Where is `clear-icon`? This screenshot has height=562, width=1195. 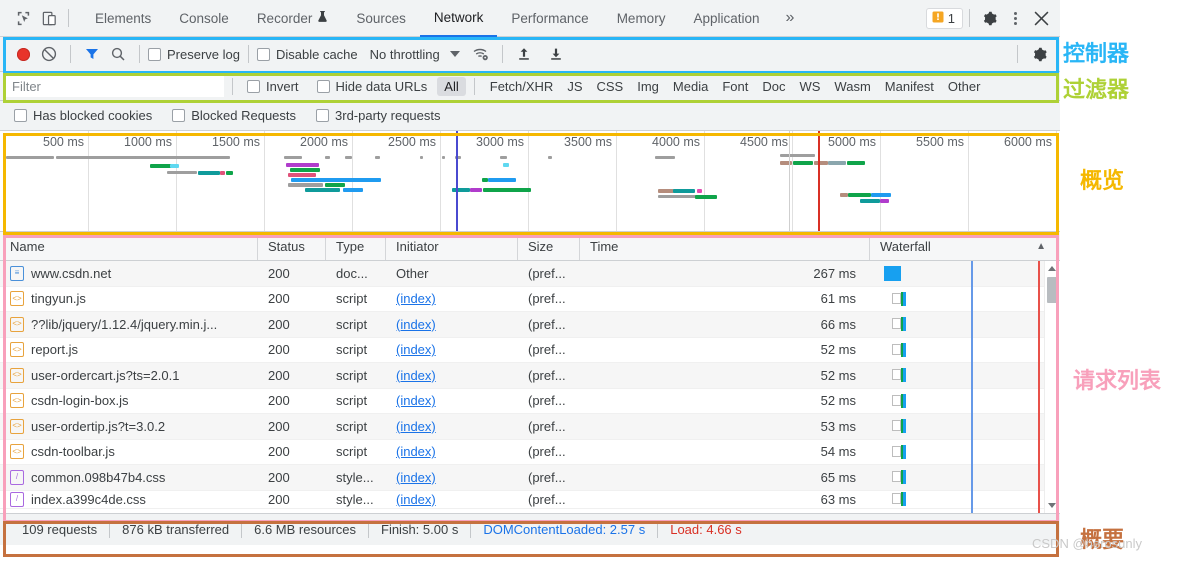
clear-icon is located at coordinates (49, 54).